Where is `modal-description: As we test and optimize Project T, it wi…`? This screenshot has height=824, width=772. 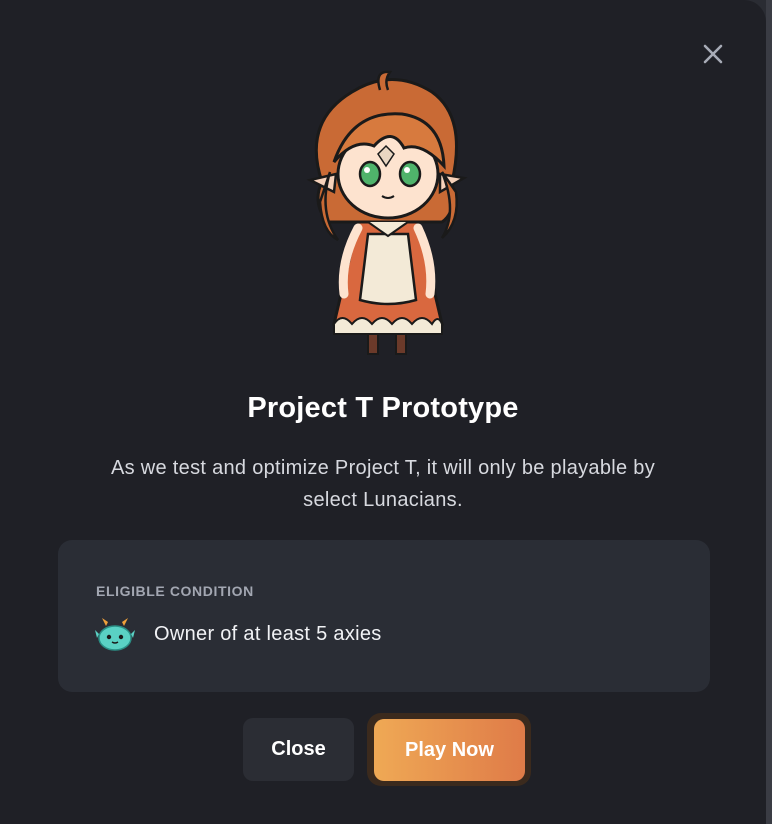
modal-description: As we test and optimize Project T, it wi… is located at coordinates (383, 484).